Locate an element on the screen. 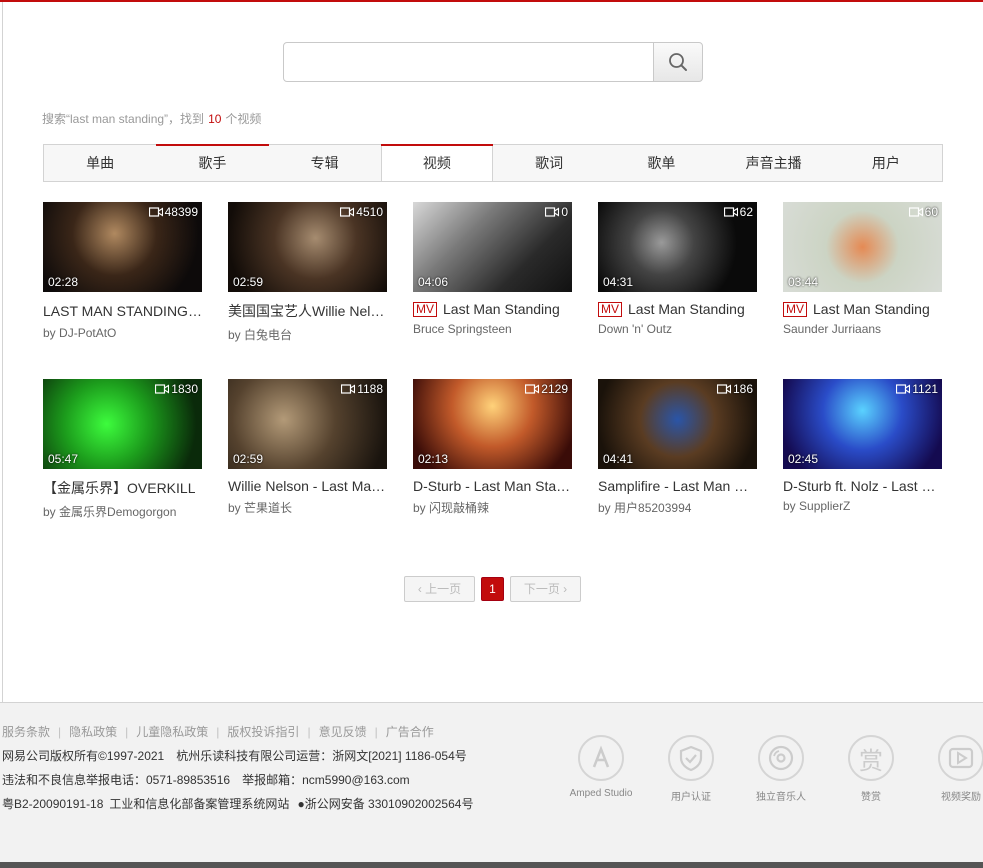 The width and height of the screenshot is (983, 868). video-title: Willie Nelson - Last Man Standing is located at coordinates (307, 486).